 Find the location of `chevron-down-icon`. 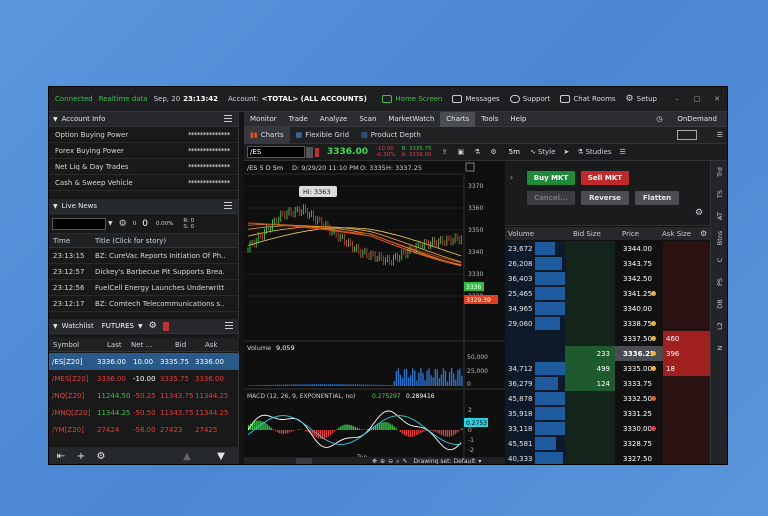

chevron-down-icon is located at coordinates (309, 152).